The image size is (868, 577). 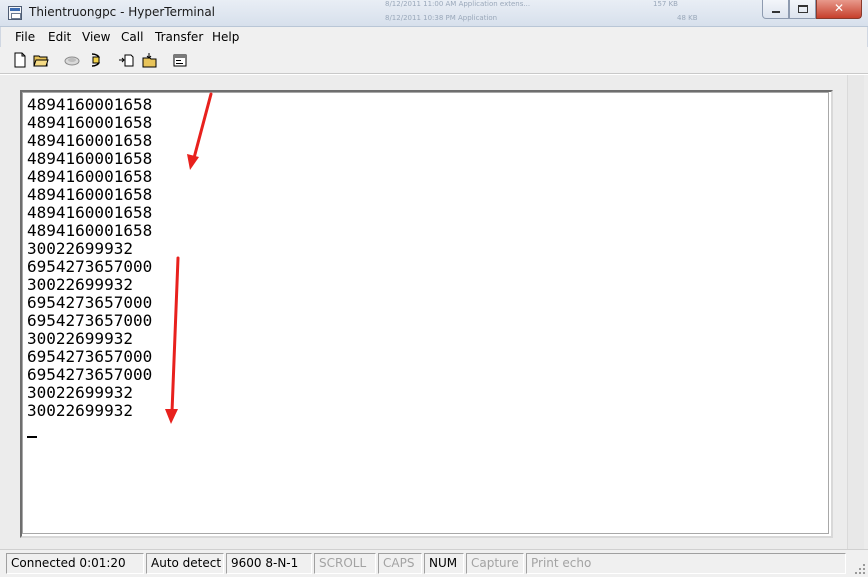 What do you see at coordinates (444, 563) in the screenshot?
I see `status-num: NUM` at bounding box center [444, 563].